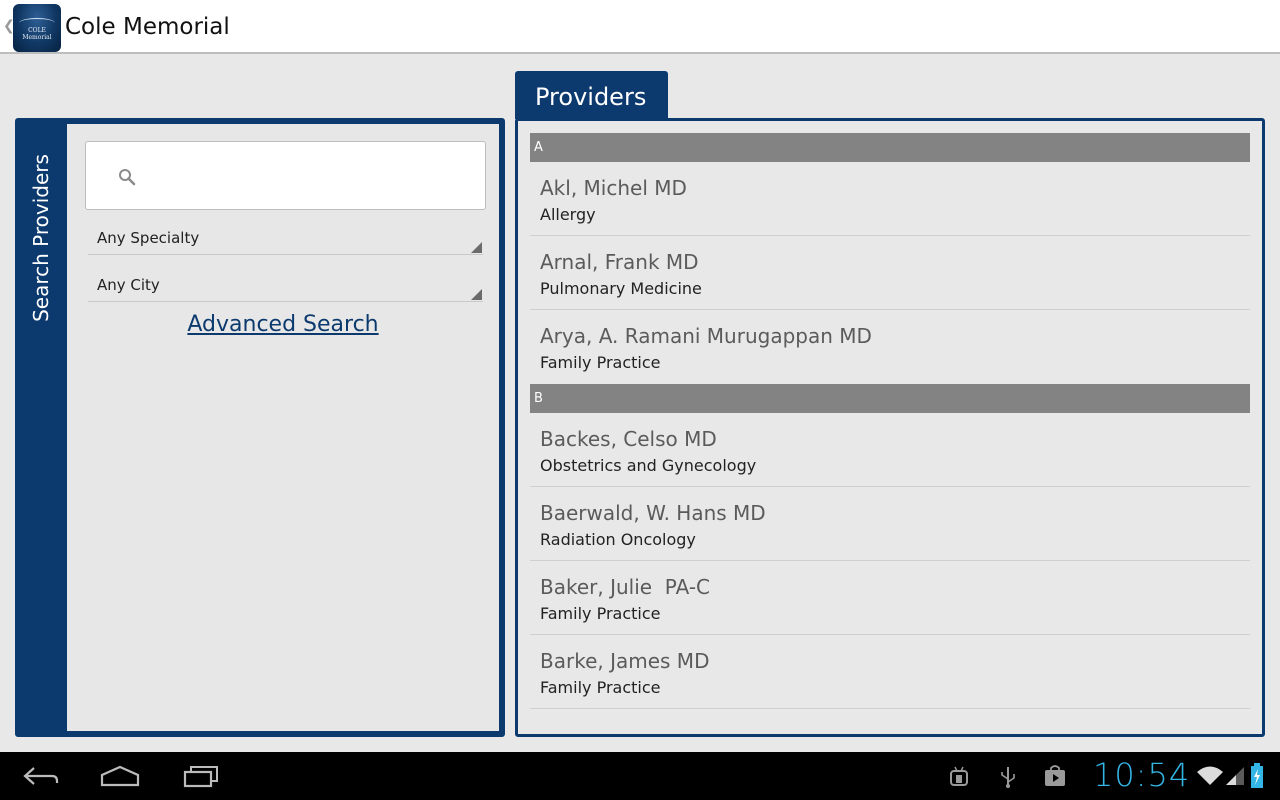  I want to click on provider-name: Baker, Julie PA-C, so click(625, 587).